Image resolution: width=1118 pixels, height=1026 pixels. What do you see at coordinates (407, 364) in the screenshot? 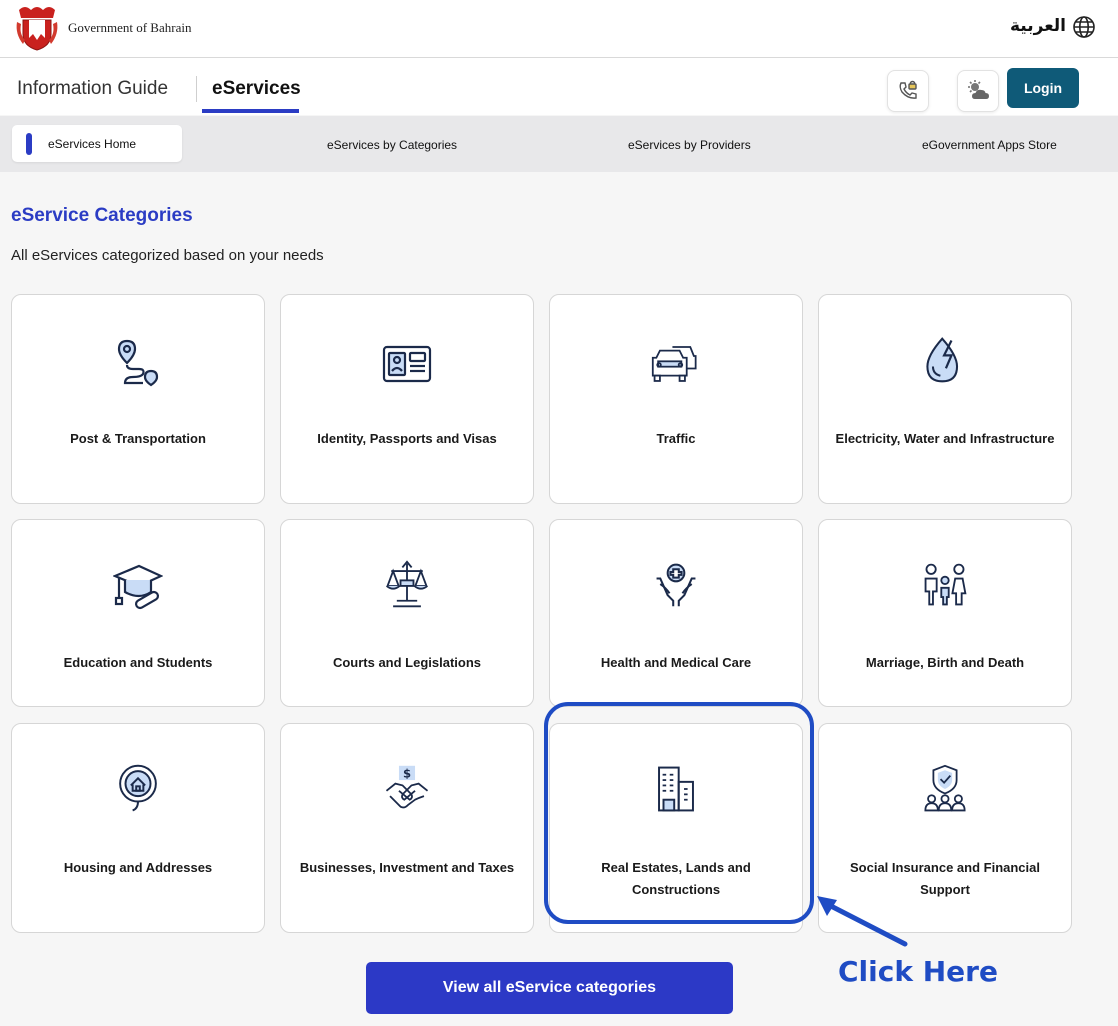
I see `id-card-icon` at bounding box center [407, 364].